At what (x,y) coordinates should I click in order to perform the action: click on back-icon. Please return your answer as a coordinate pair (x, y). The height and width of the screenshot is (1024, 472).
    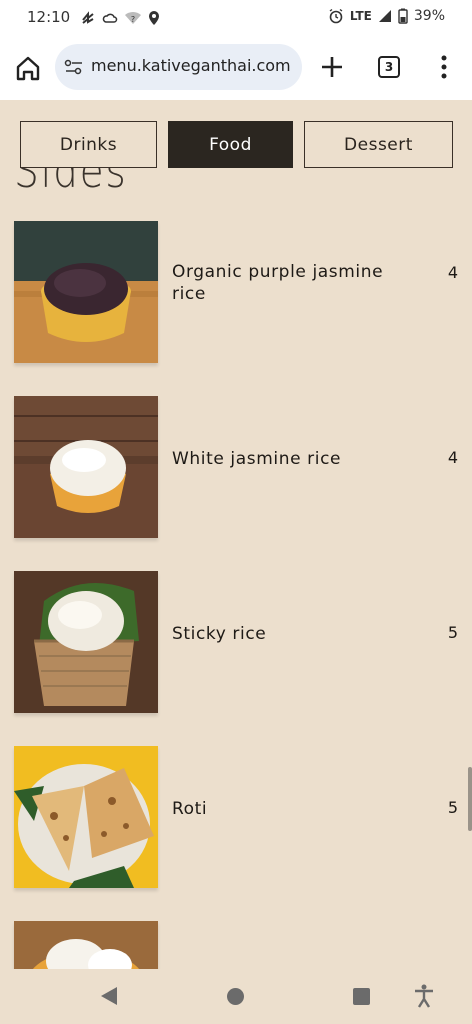
    Looking at the image, I should click on (109, 996).